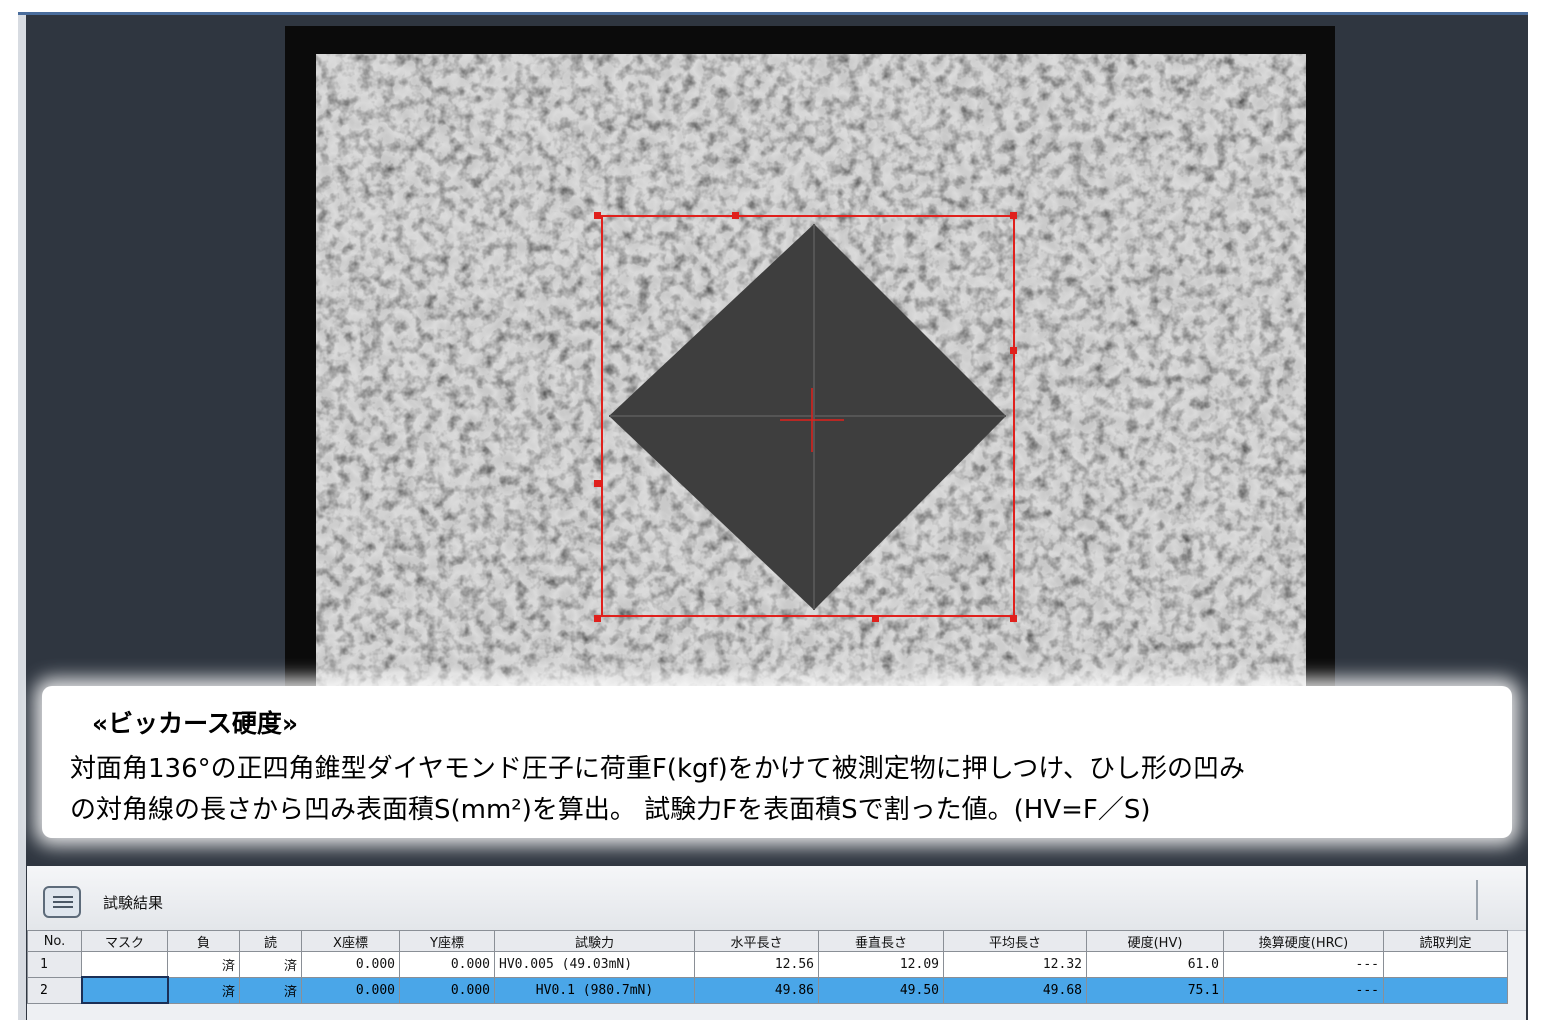 The height and width of the screenshot is (1029, 1543). Describe the element at coordinates (1303, 941) in the screenshot. I see `column-header-converted-hrc: 換算硬度(HRC)` at that location.